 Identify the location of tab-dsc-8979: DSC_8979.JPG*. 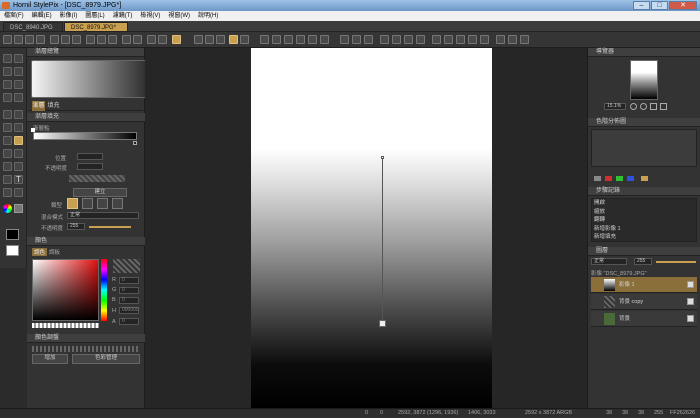
(96, 27).